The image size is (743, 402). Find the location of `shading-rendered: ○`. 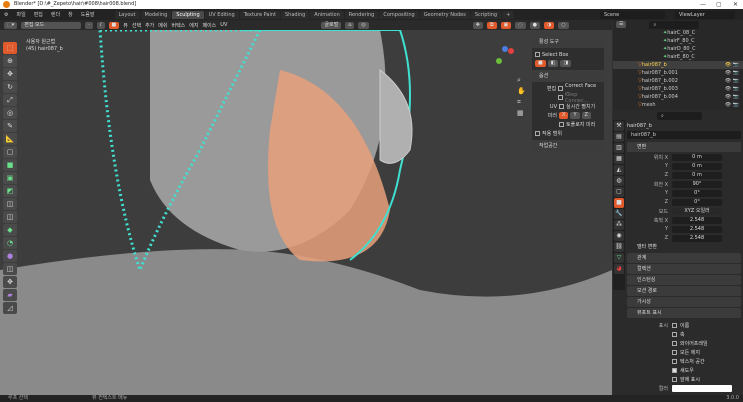

shading-rendered: ○ is located at coordinates (563, 25).